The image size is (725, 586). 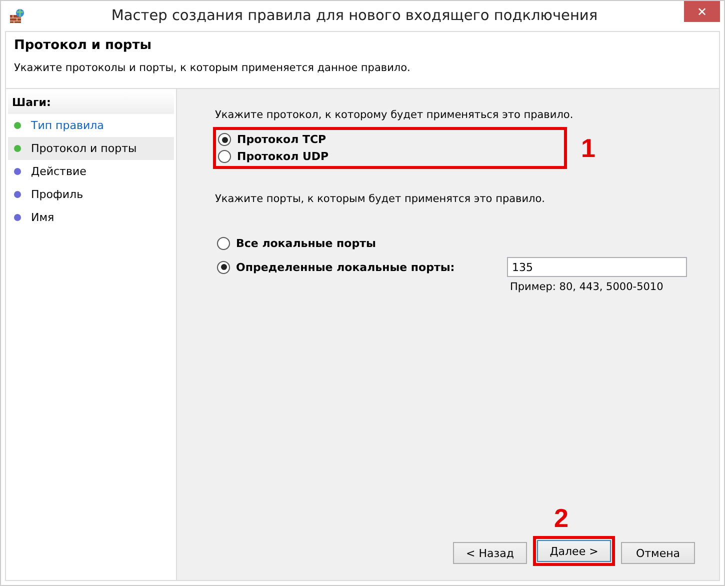 I want to click on protocol-radio: Протокол UDP, so click(x=383, y=156).